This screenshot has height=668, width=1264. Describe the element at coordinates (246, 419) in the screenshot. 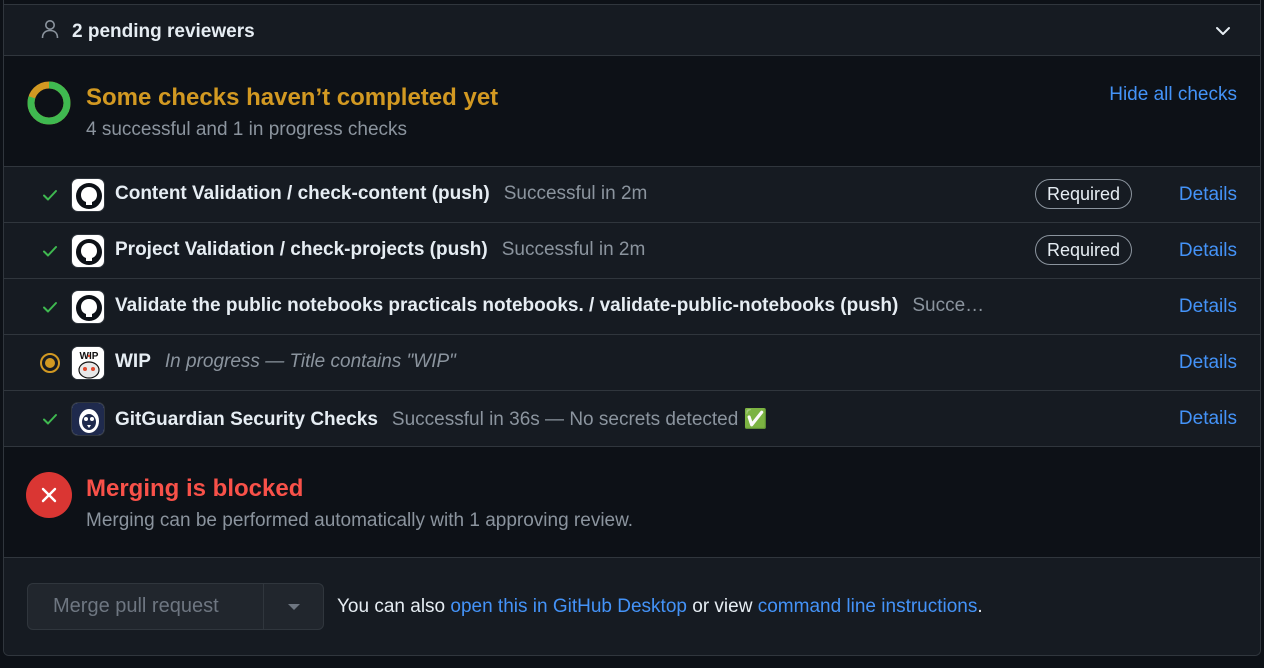

I see `check-name: GitGuardian Security Checks` at that location.